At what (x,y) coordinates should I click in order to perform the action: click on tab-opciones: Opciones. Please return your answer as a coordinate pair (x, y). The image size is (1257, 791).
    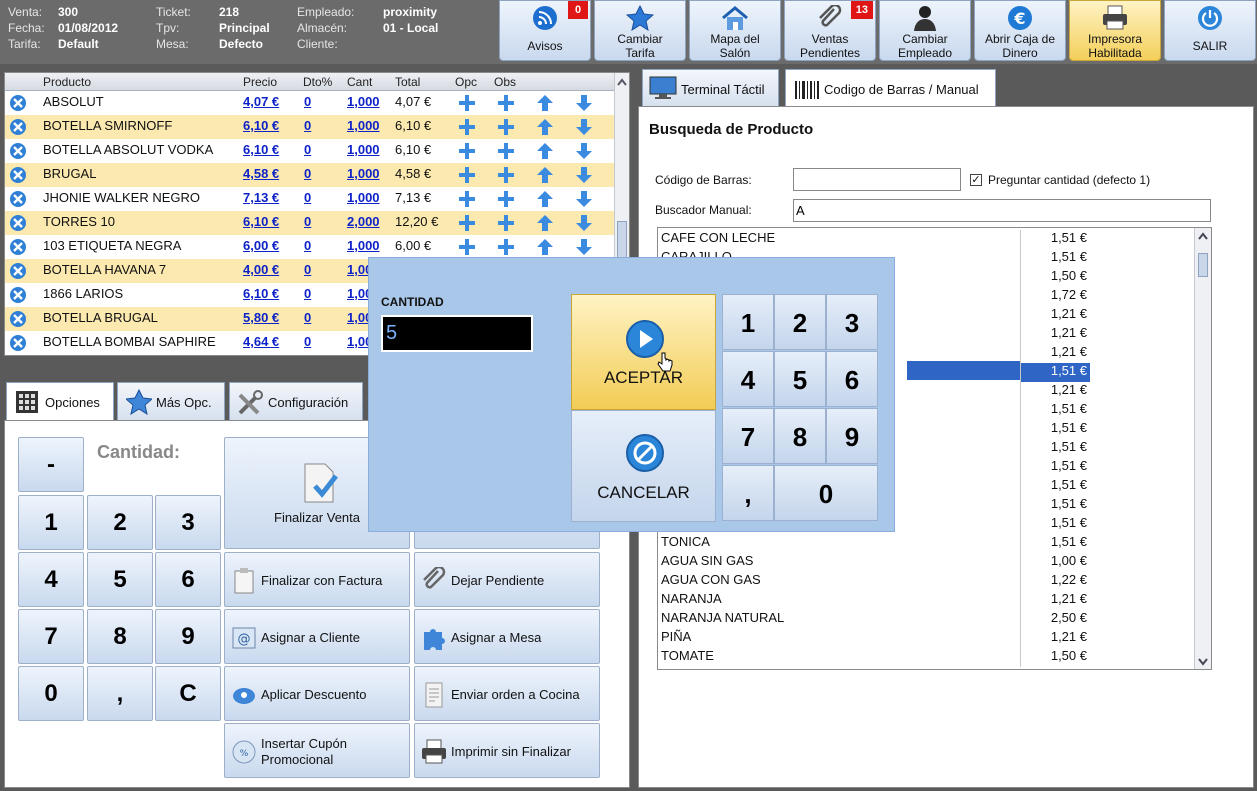
    Looking at the image, I should click on (60, 402).